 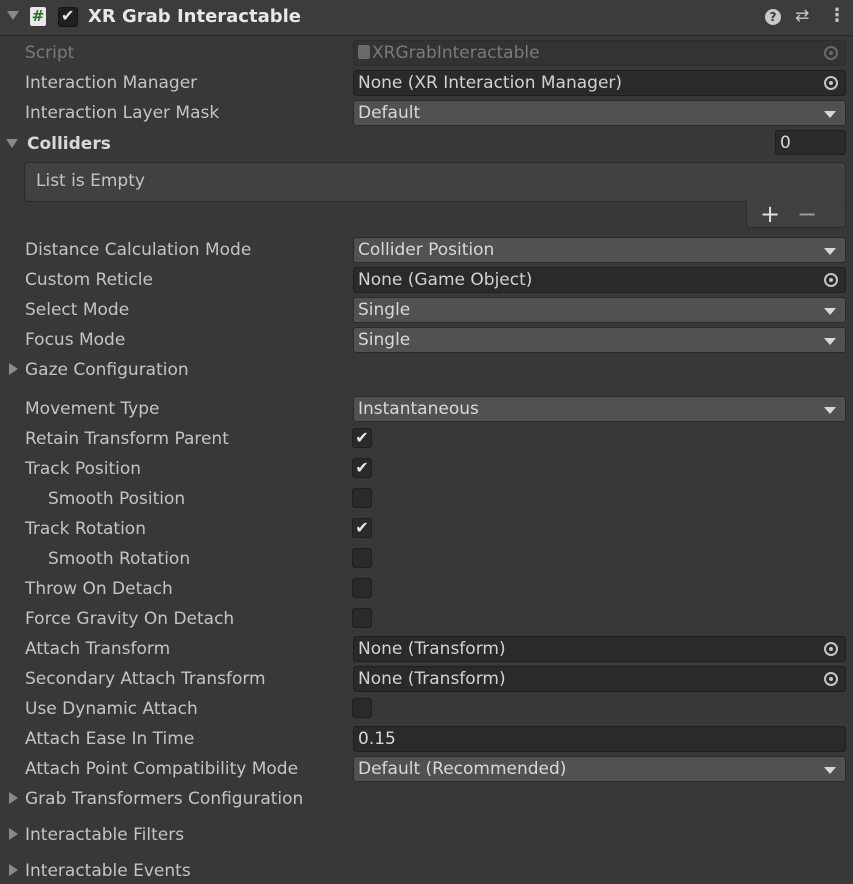 I want to click on interaction-layer-mask-label: Interaction Layer Mask, so click(x=122, y=113).